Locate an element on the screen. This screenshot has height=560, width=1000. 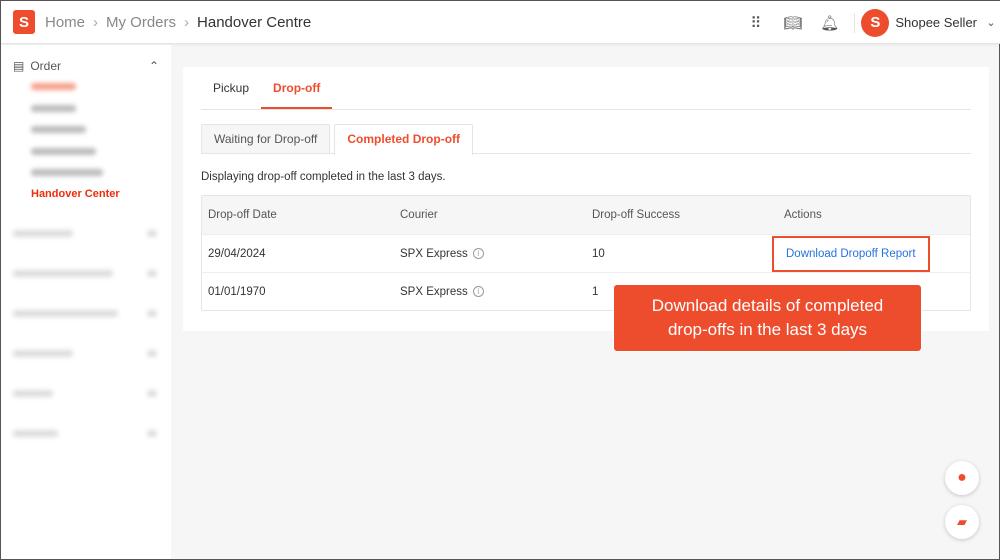
sidebar-section-order: ▤ Order ⌃ is located at coordinates (86, 66).